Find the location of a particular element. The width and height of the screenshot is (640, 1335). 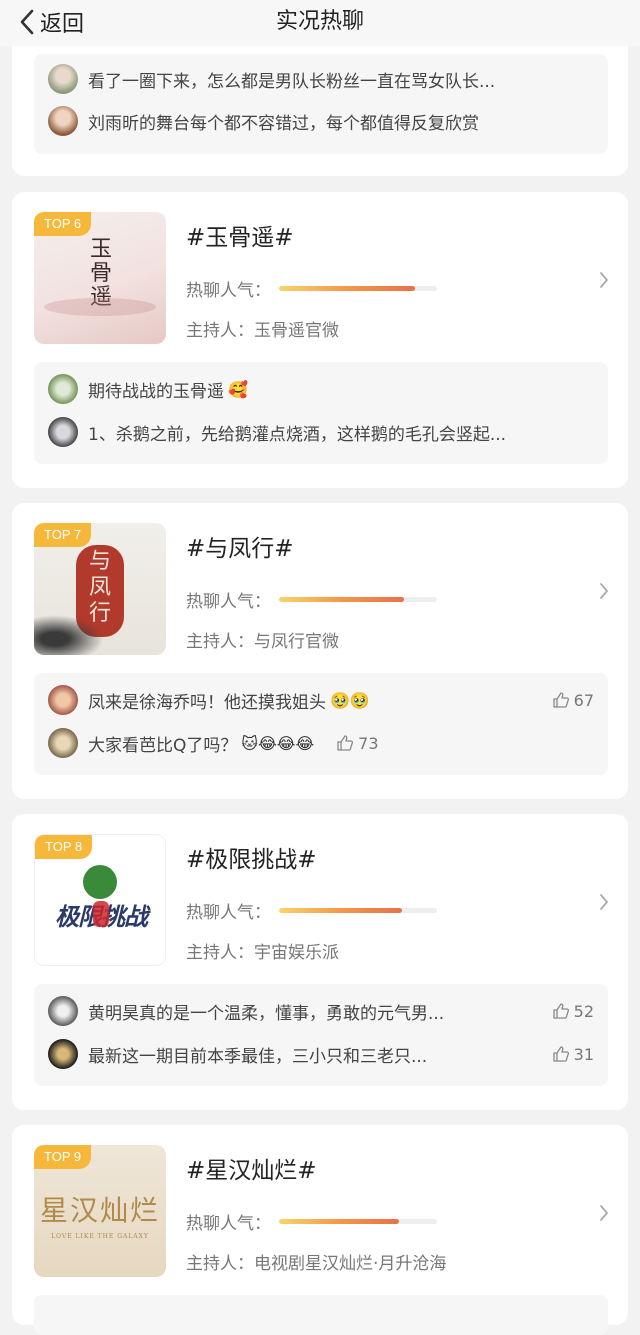

topic-title: #与凤行# is located at coordinates (240, 549).